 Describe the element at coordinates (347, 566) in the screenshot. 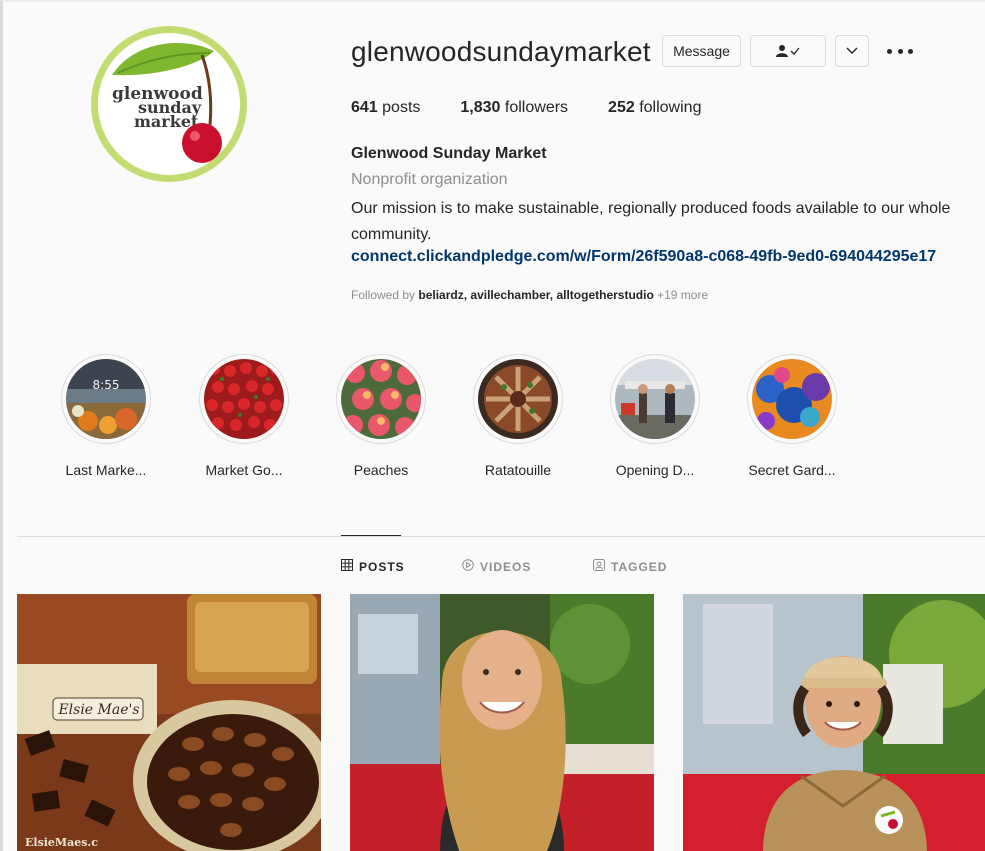

I see `grid-icon` at that location.